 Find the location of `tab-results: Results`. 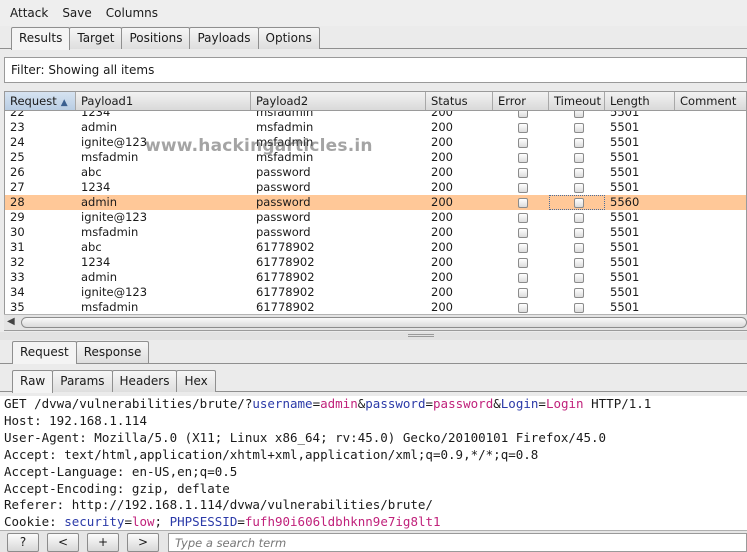

tab-results: Results is located at coordinates (41, 38).